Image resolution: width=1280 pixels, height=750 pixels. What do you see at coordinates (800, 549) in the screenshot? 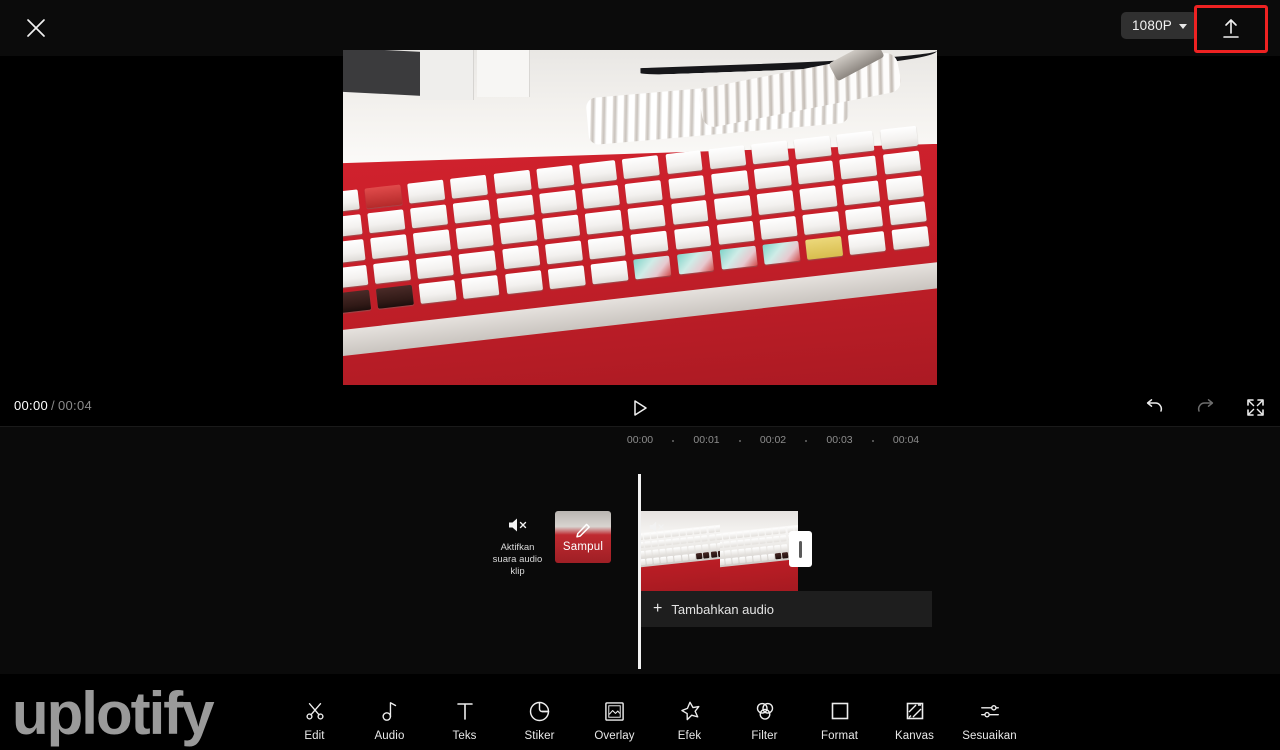
I see `clip-trim-handle` at bounding box center [800, 549].